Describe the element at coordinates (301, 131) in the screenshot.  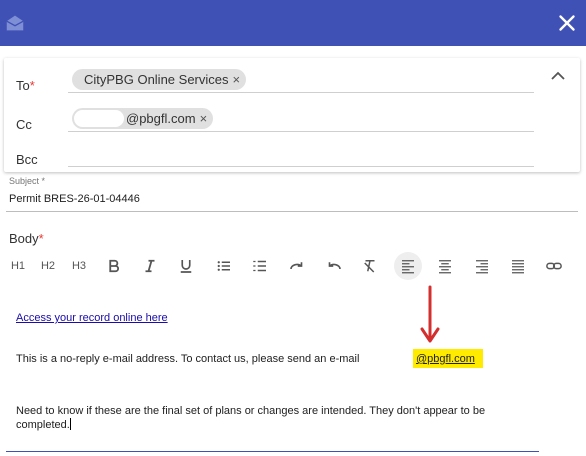
I see `cc-field` at that location.